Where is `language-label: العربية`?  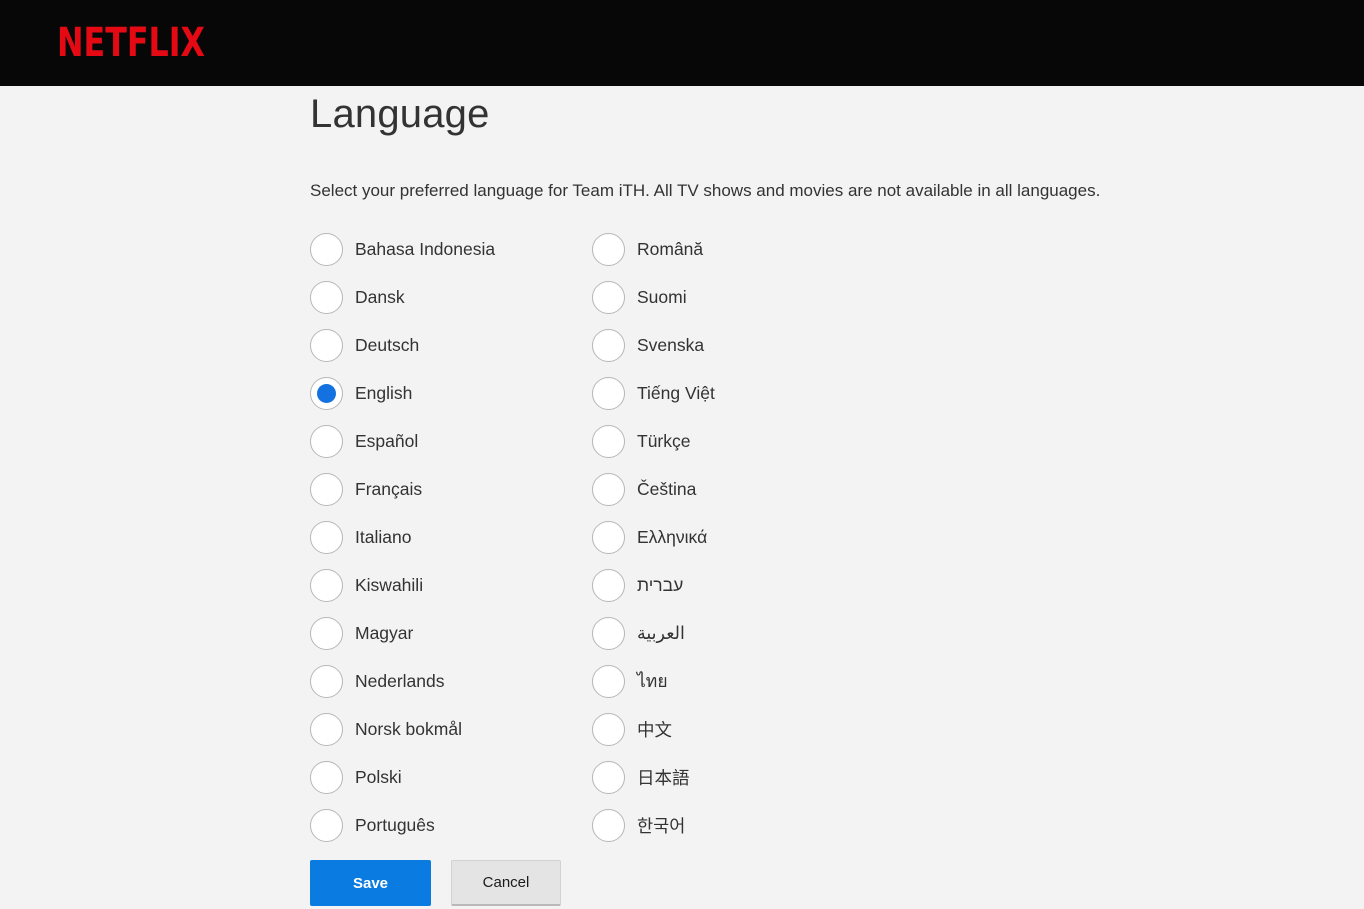
language-label: العربية is located at coordinates (661, 633).